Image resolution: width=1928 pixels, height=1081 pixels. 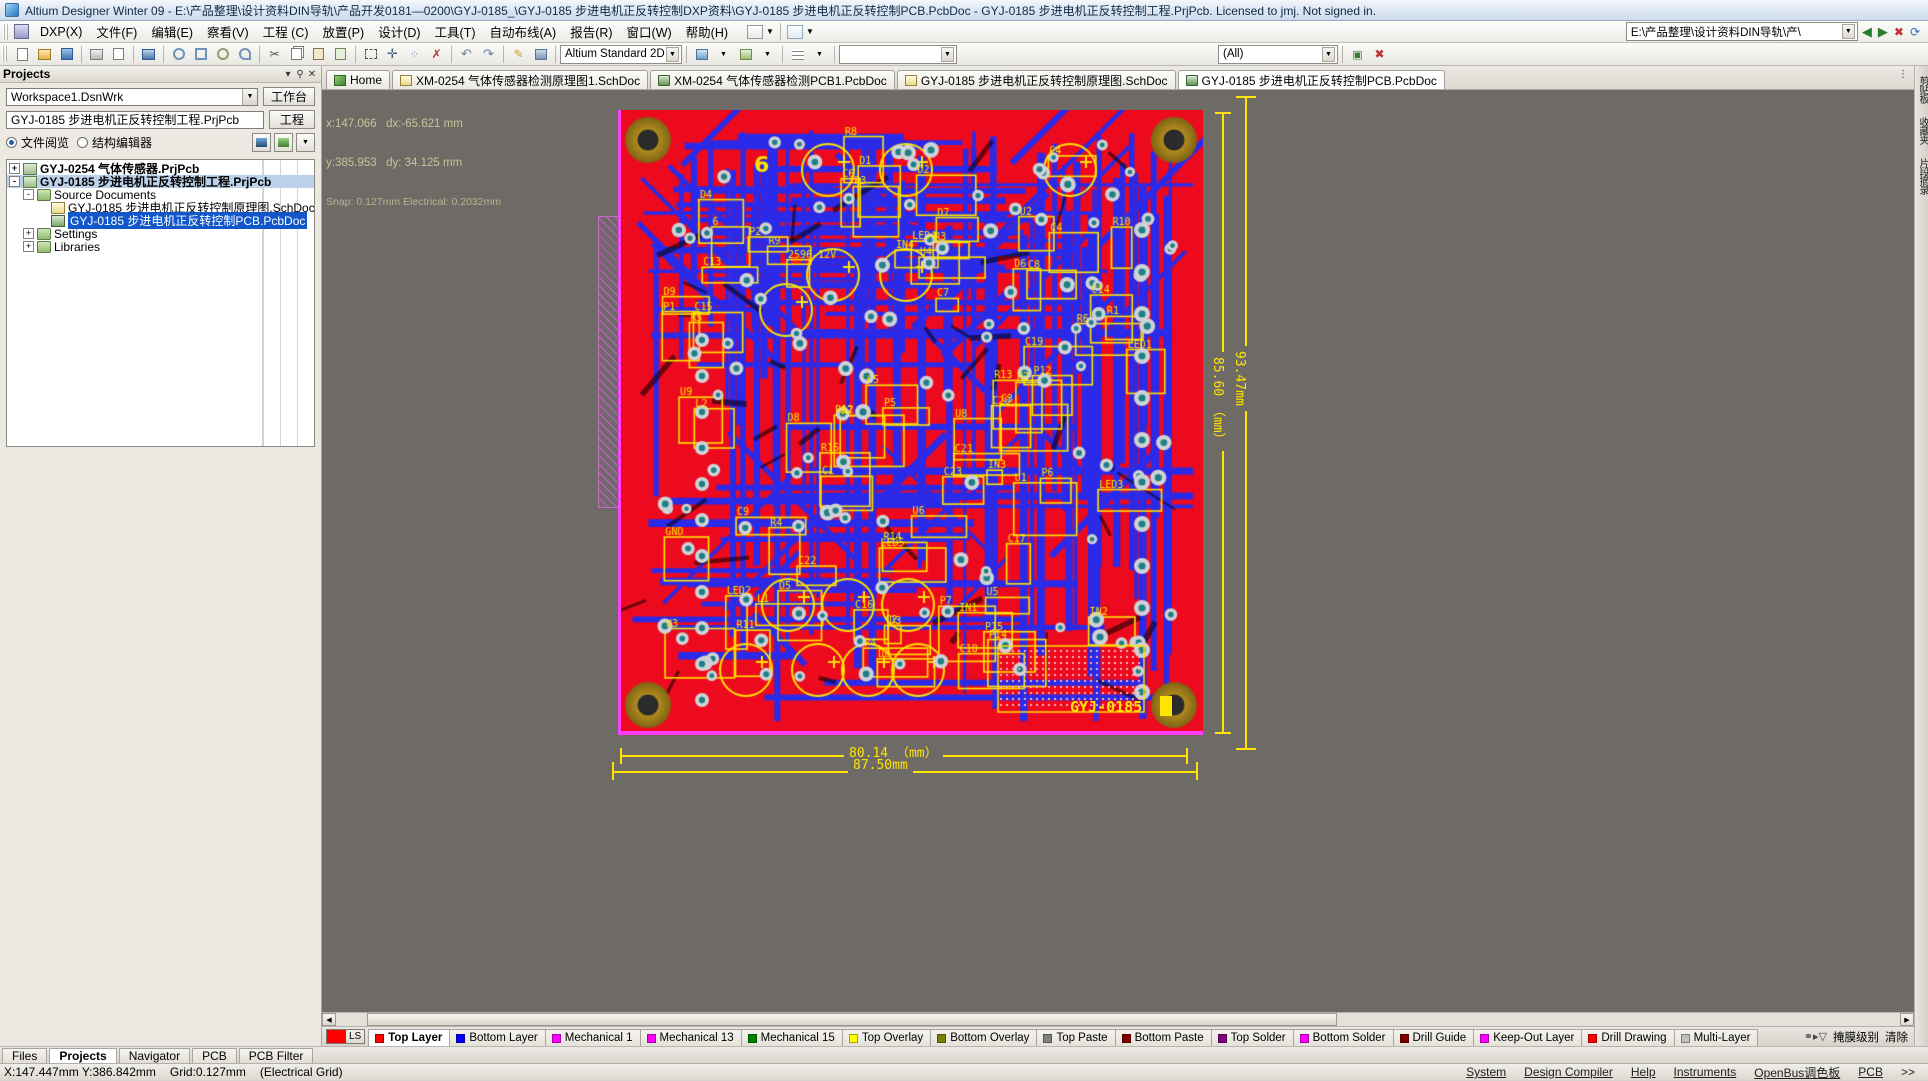 I want to click on select-area-icon, so click(x=370, y=54).